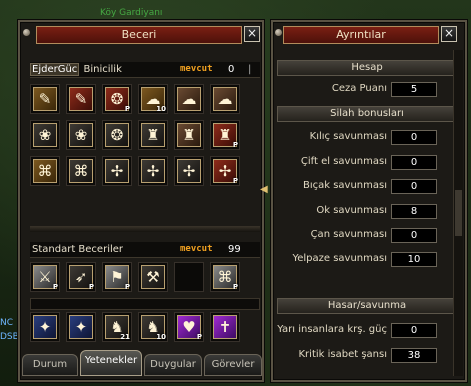  What do you see at coordinates (225, 135) in the screenshot?
I see `skill-slot: ♜ P` at bounding box center [225, 135].